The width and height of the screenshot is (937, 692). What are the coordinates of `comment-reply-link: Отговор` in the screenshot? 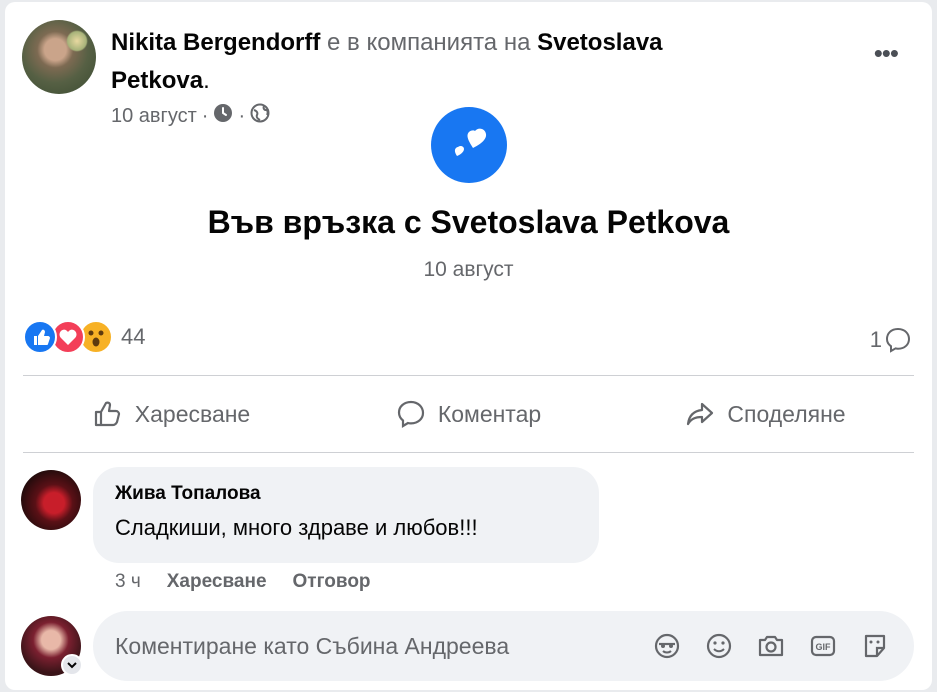 It's located at (332, 582).